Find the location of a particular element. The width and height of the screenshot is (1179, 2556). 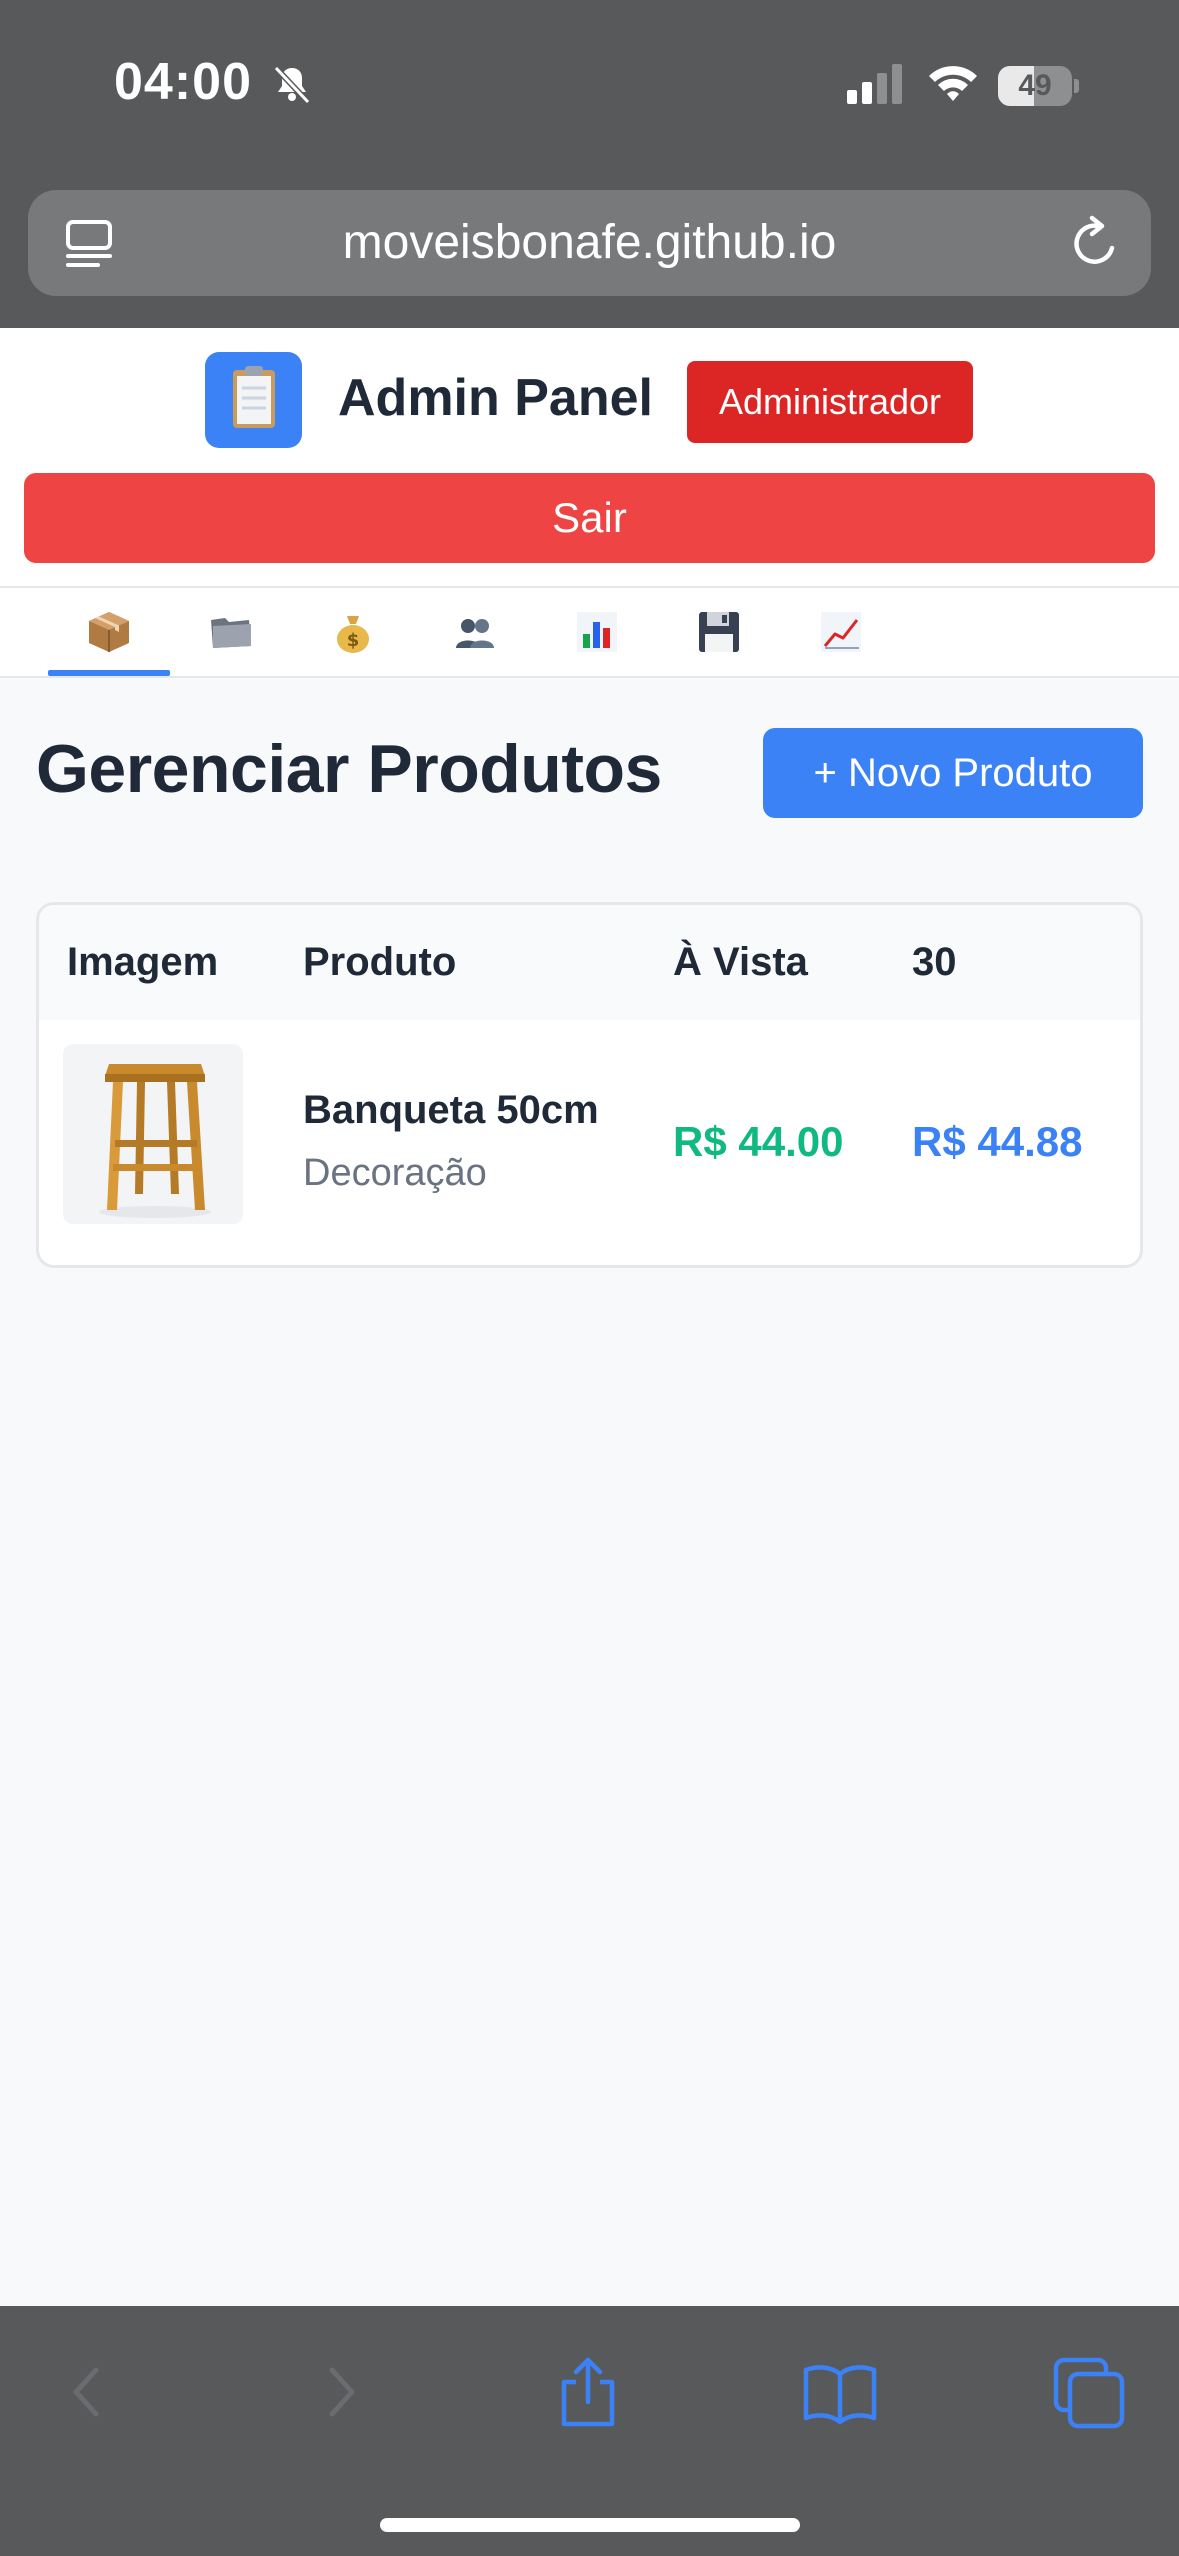

tab-reports is located at coordinates (597, 633).